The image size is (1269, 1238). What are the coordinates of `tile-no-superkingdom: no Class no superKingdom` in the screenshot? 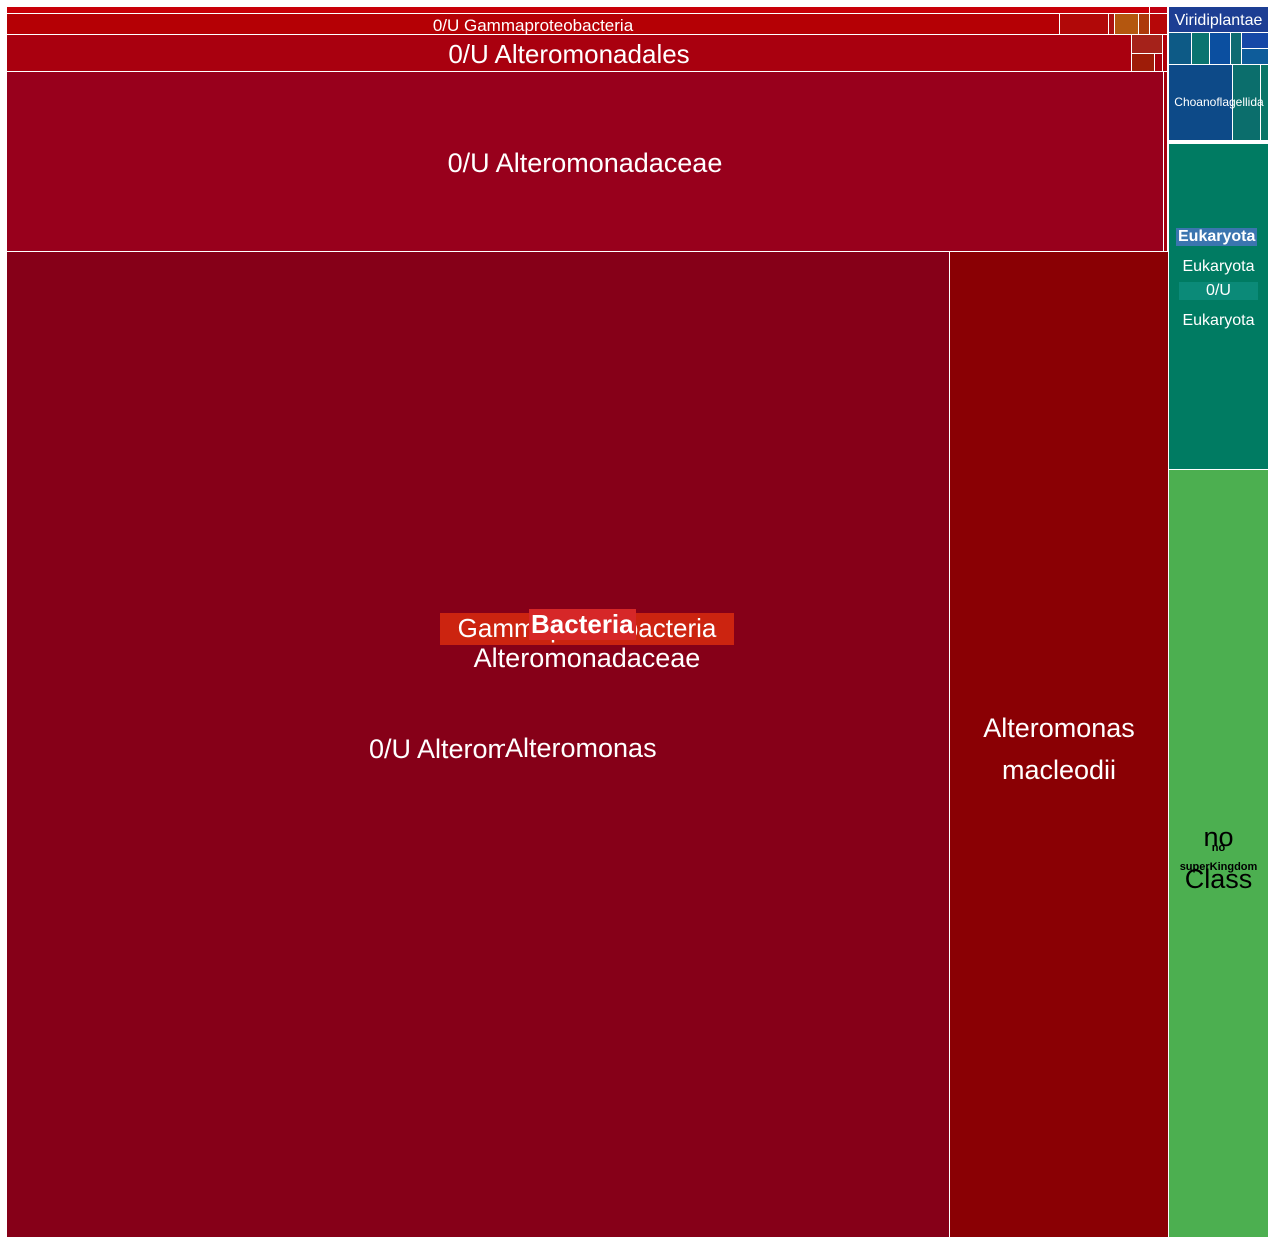 It's located at (1218, 853).